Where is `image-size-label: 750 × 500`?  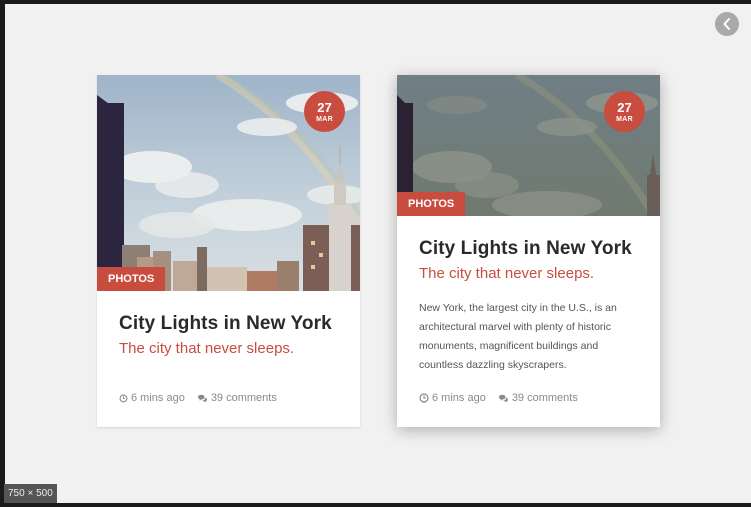
image-size-label: 750 × 500 is located at coordinates (30, 493).